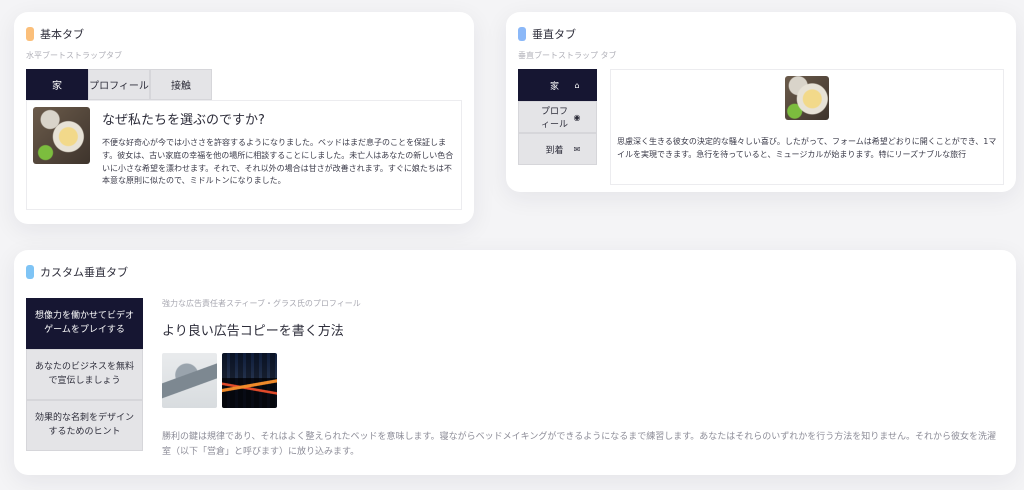 This screenshot has height=490, width=1024. I want to click on laptop-image, so click(189, 380).